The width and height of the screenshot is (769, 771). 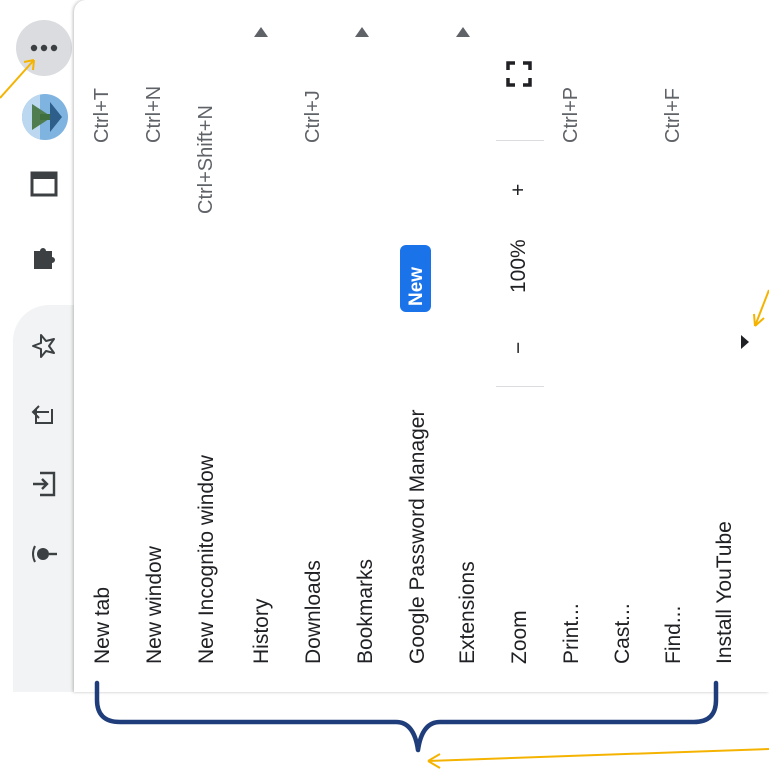 I want to click on puzzle-icon, so click(x=44, y=258).